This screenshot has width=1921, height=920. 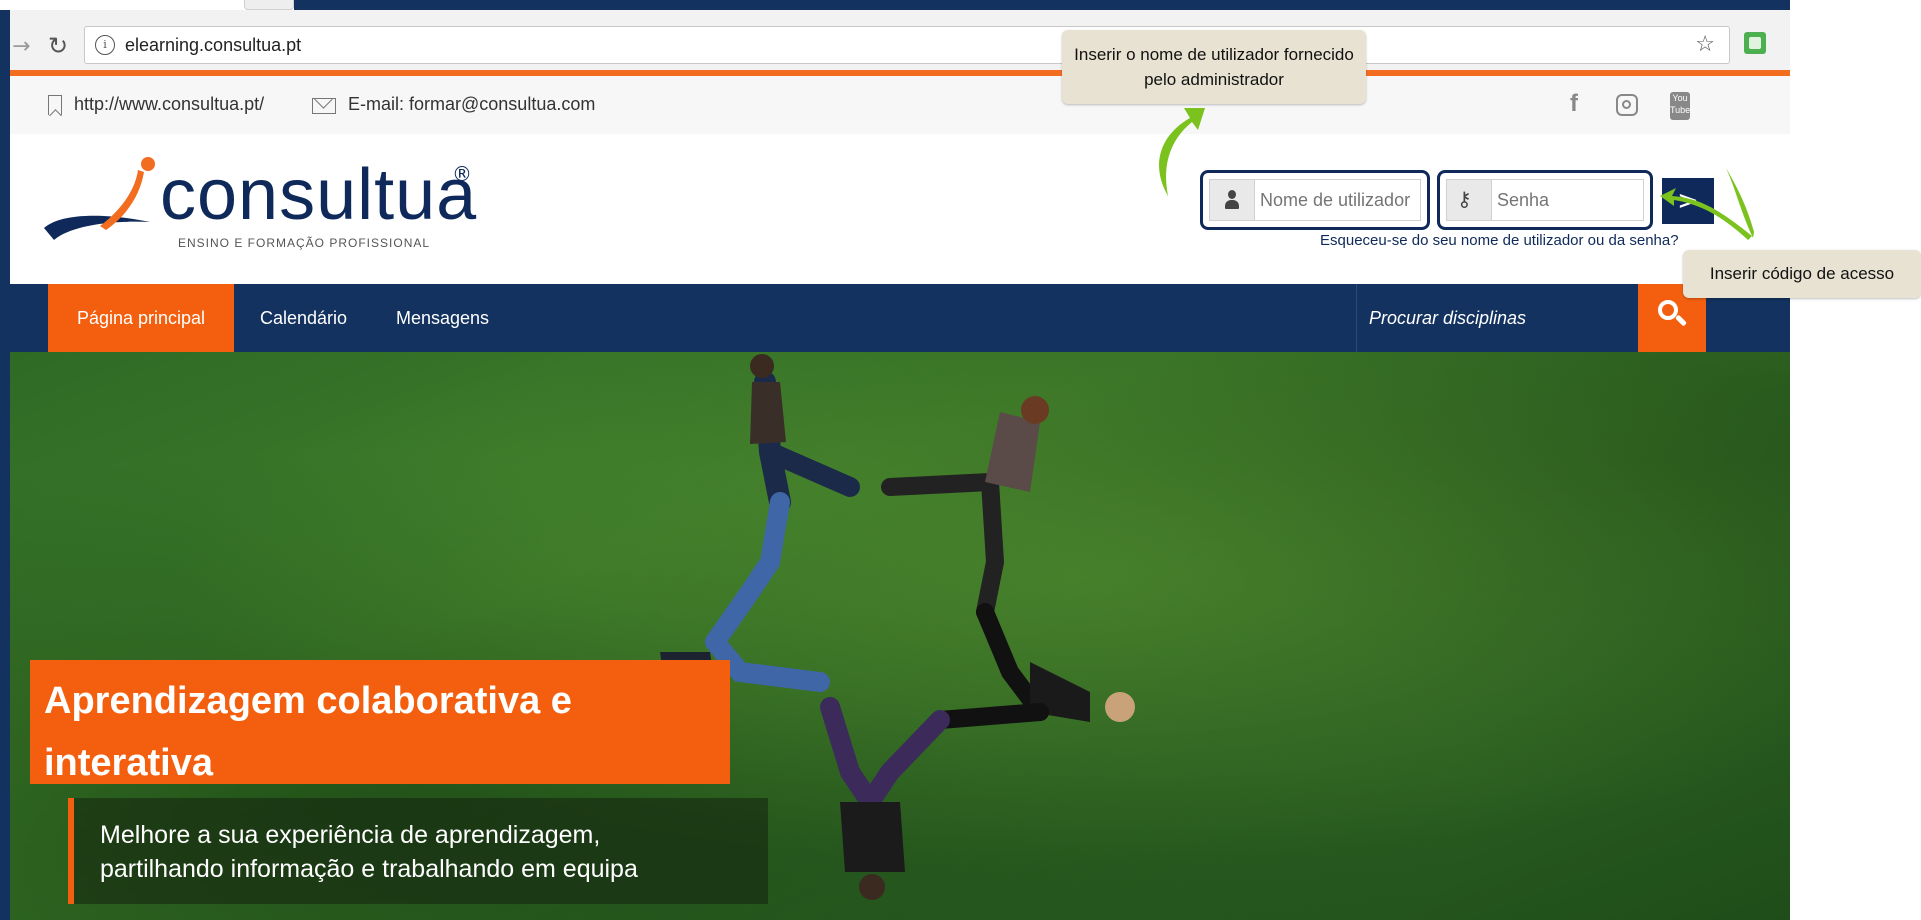 I want to click on key-icon: ⚷, so click(x=1464, y=199).